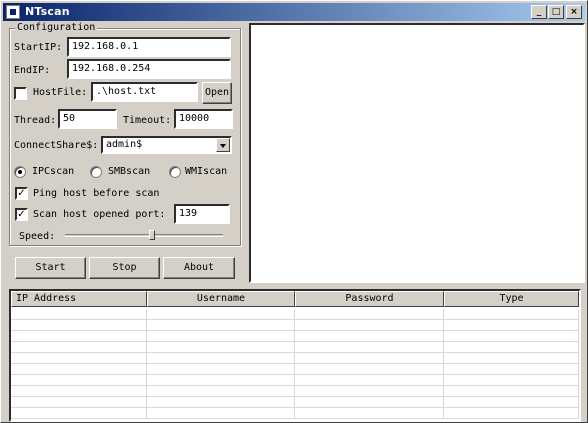 This screenshot has width=588, height=423. I want to click on speed-slider-thumb, so click(151, 235).